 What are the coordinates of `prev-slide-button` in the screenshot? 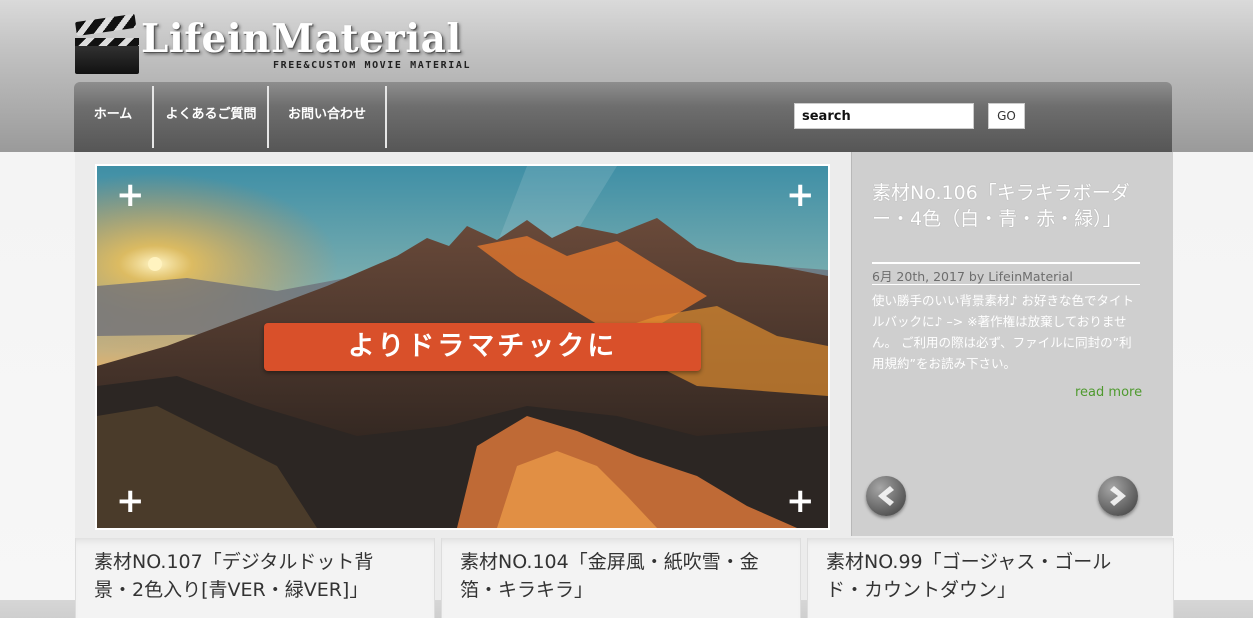 It's located at (886, 496).